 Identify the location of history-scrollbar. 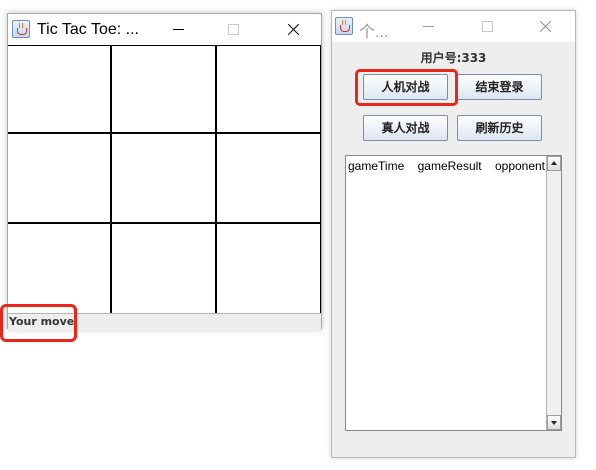
(553, 293).